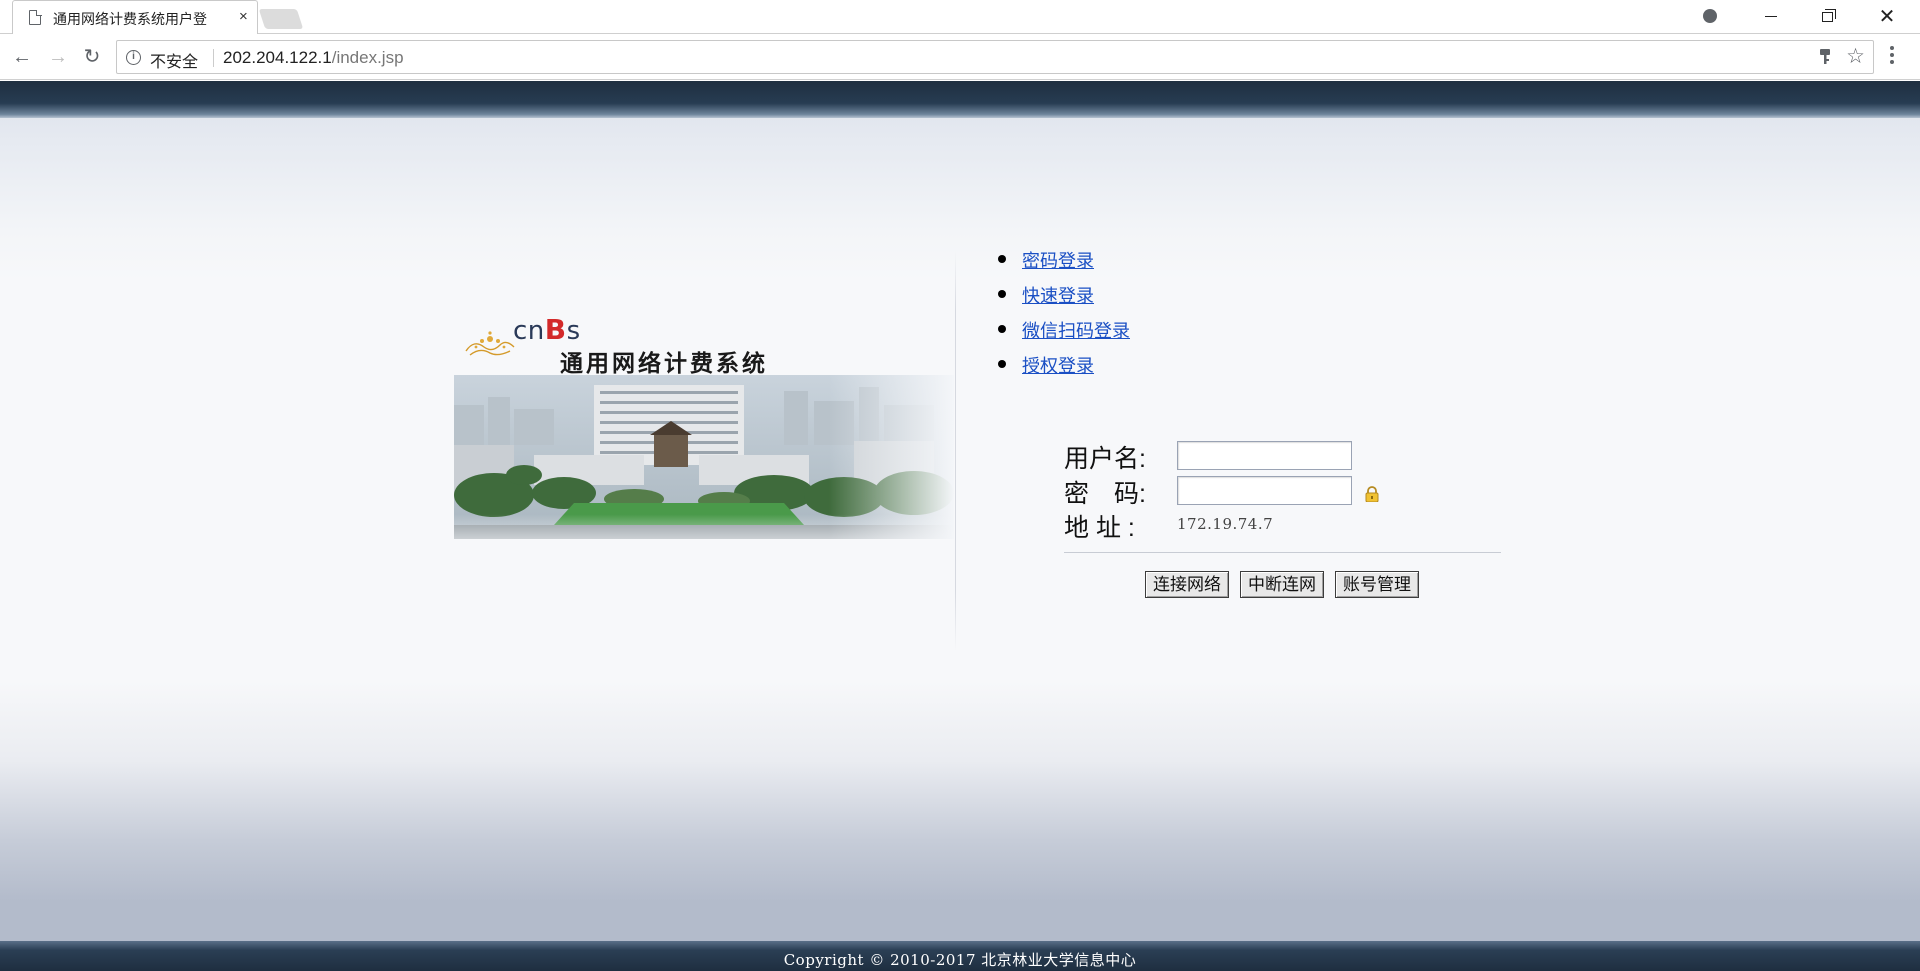  What do you see at coordinates (573, 331) in the screenshot?
I see `logo-text-s: s` at bounding box center [573, 331].